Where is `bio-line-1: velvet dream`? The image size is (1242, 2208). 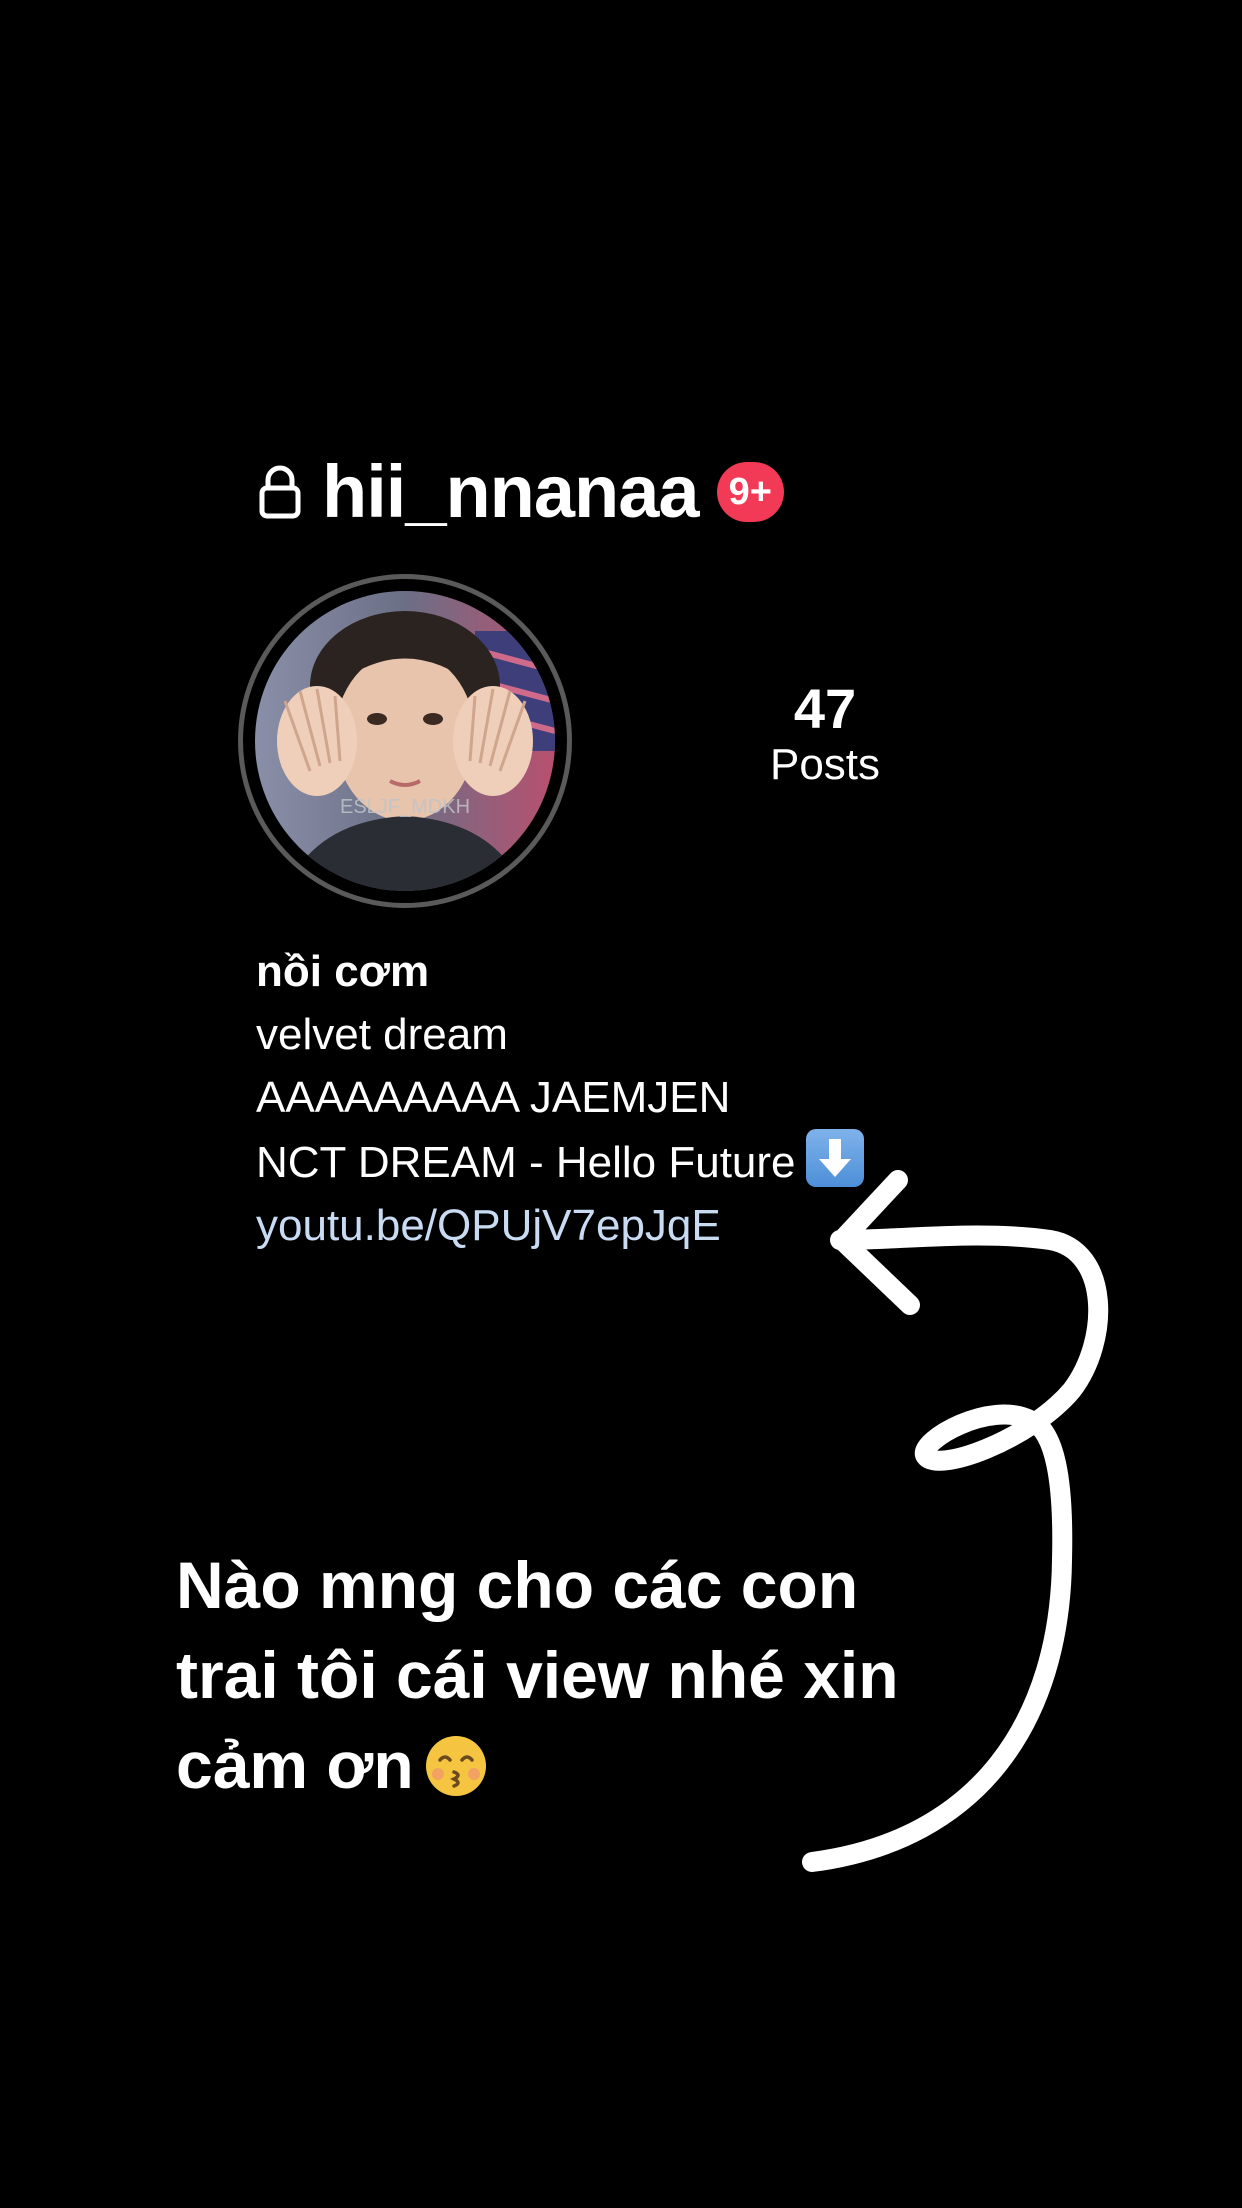
bio-line-1: velvet dream is located at coordinates (382, 1034).